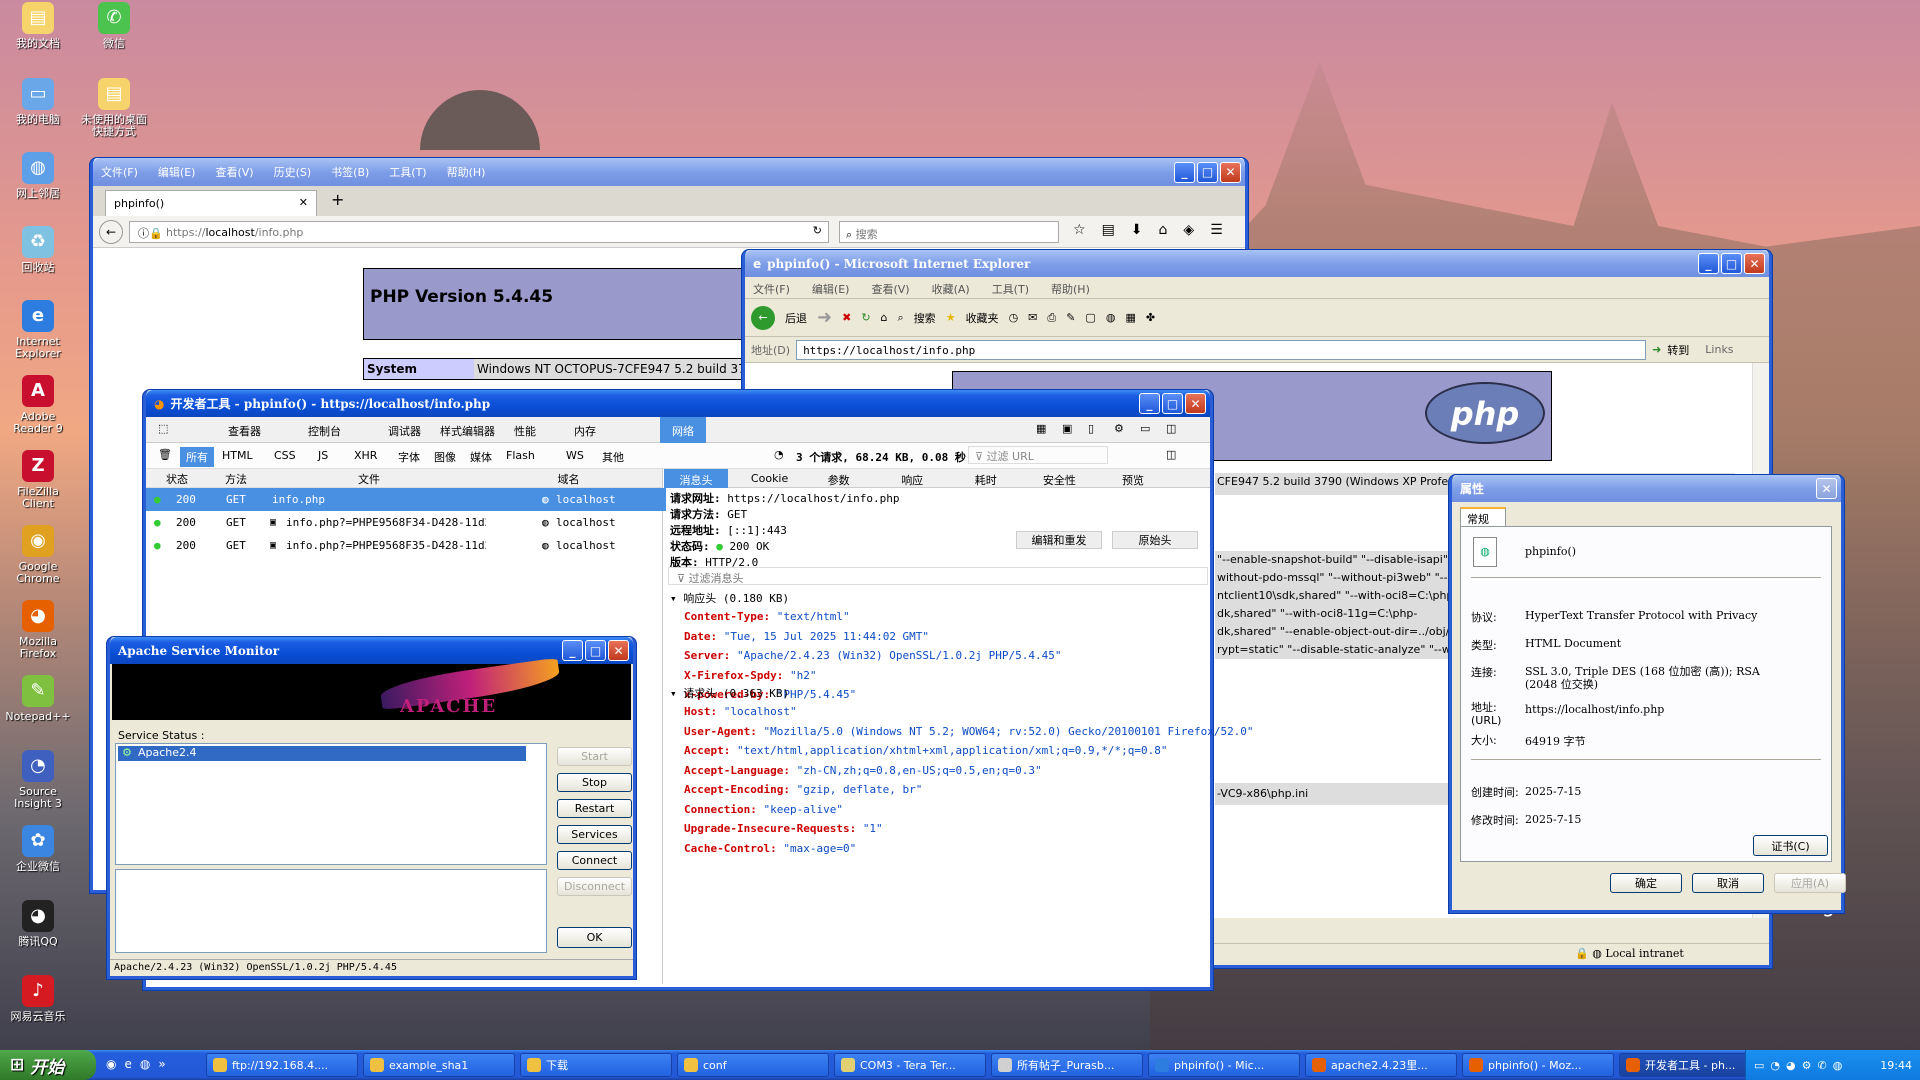 The height and width of the screenshot is (1080, 1920). Describe the element at coordinates (466, 172) in the screenshot. I see `ff-menu-item-6: 帮助(H)` at that location.